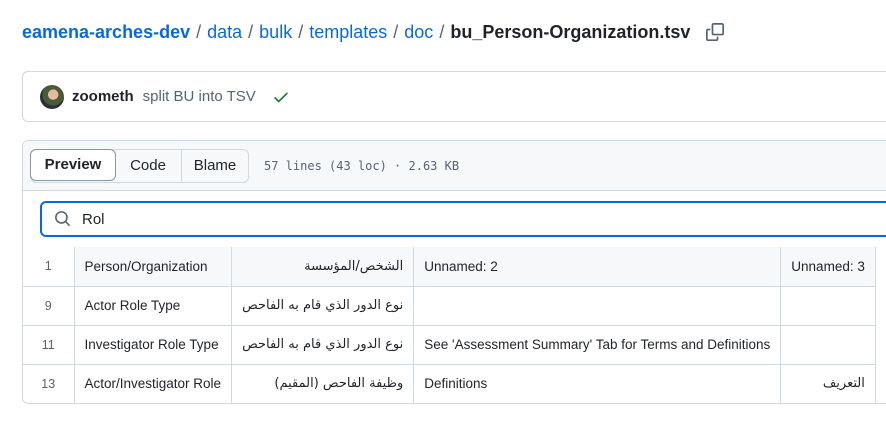 Image resolution: width=886 pixels, height=427 pixels. I want to click on file-stats: 57 lines (43 loc) · 2.63 KB, so click(362, 165).